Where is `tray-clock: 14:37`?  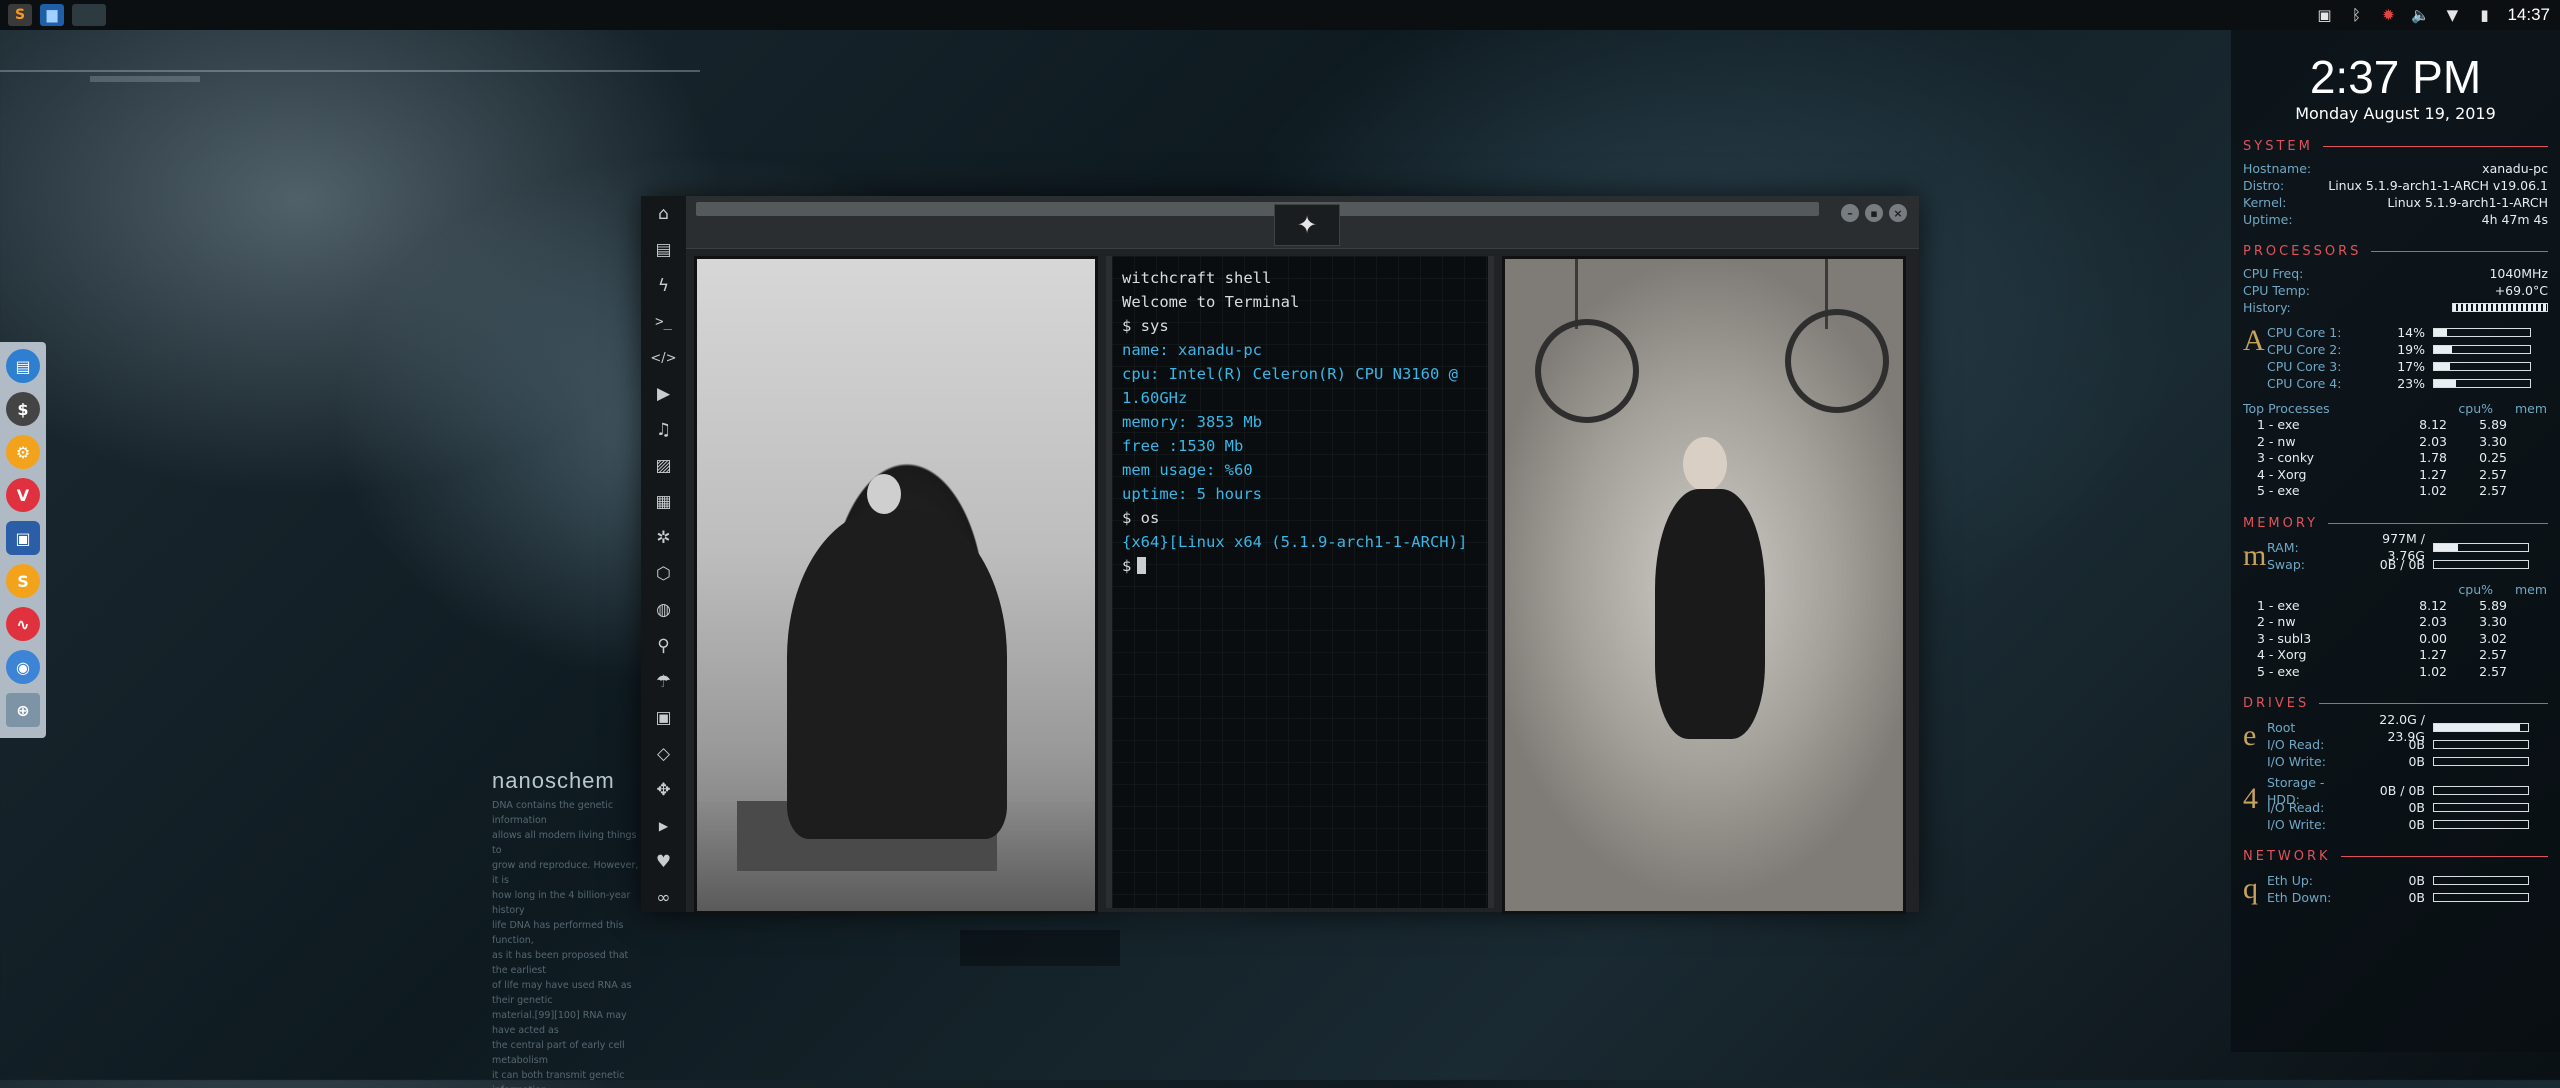 tray-clock: 14:37 is located at coordinates (2528, 15).